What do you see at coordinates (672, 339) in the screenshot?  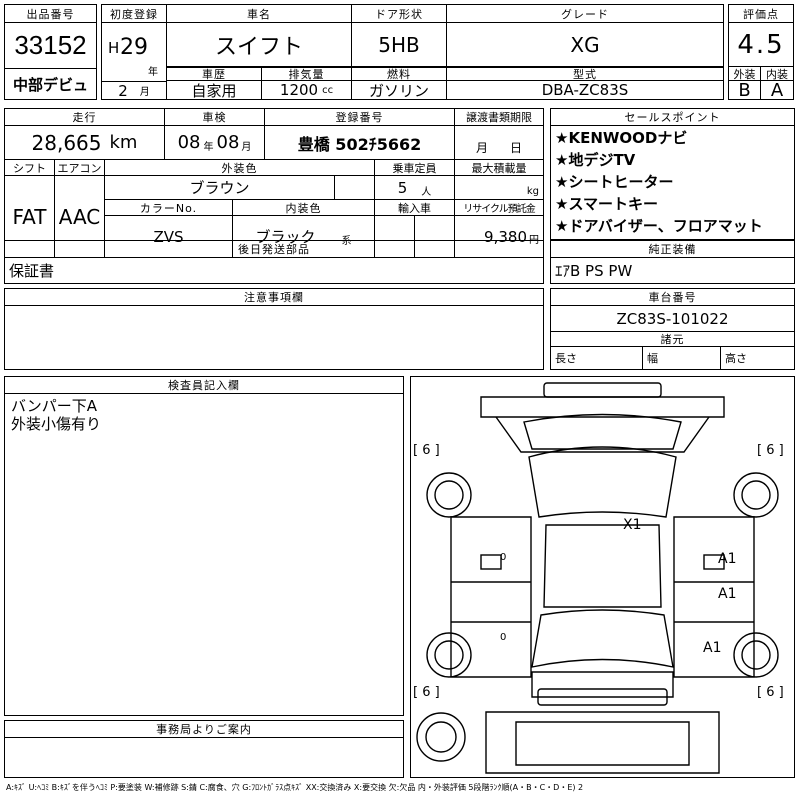 I see `dimensions-label: 諸元` at bounding box center [672, 339].